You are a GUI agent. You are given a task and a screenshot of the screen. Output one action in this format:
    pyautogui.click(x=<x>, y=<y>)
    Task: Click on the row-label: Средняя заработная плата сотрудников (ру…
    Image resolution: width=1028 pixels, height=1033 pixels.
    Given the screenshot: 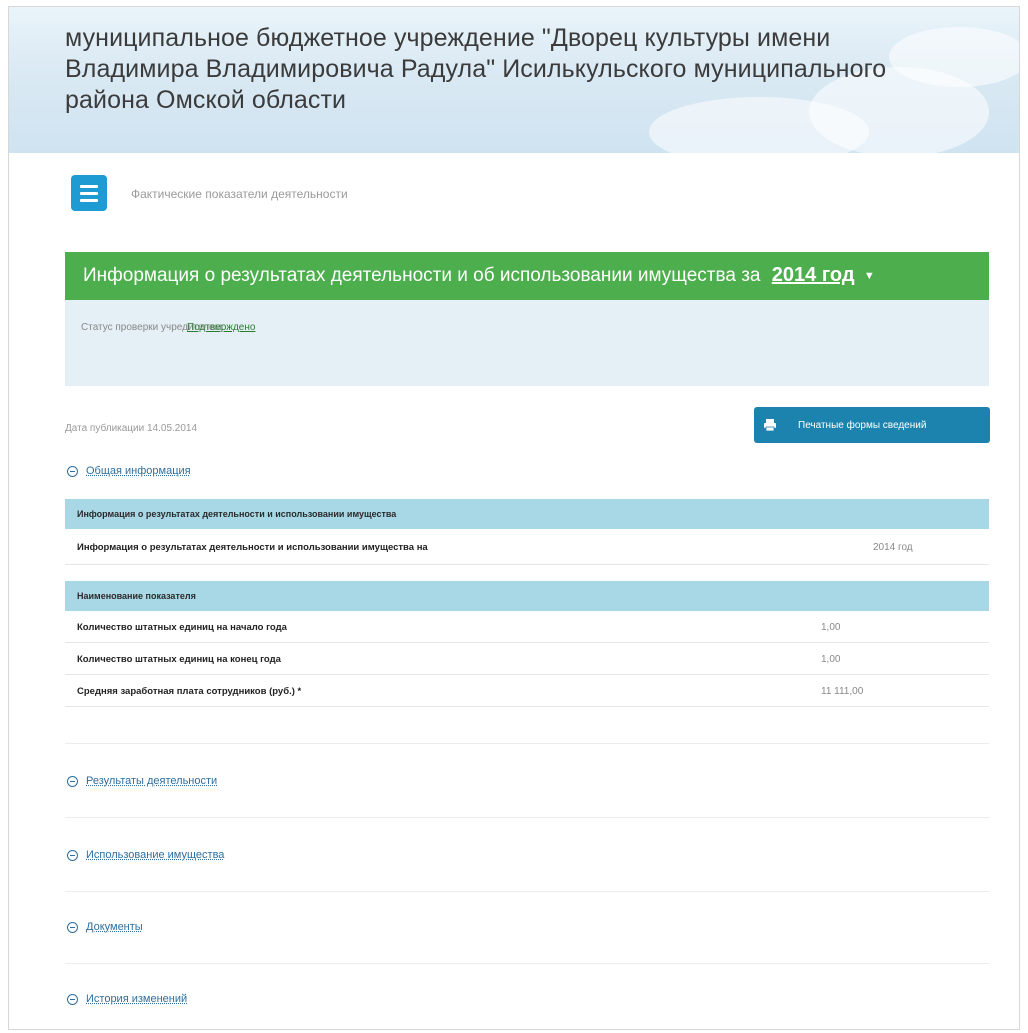 What is the action you would take?
    pyautogui.click(x=189, y=691)
    